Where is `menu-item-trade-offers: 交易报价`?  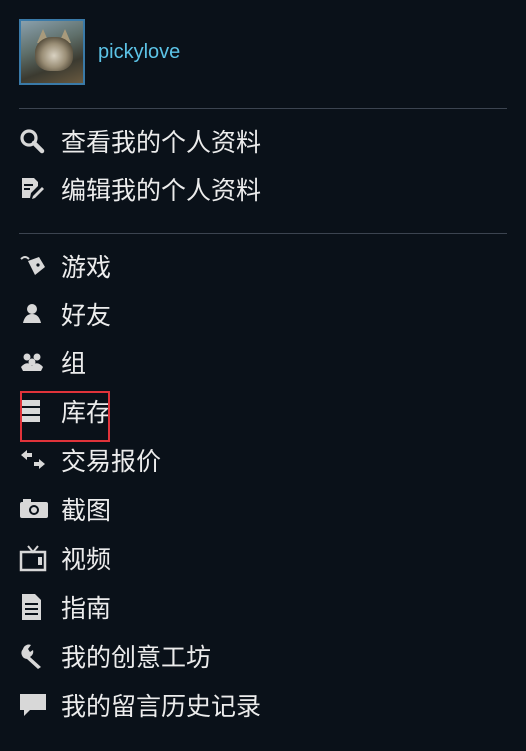
menu-item-trade-offers: 交易报价 is located at coordinates (90, 460).